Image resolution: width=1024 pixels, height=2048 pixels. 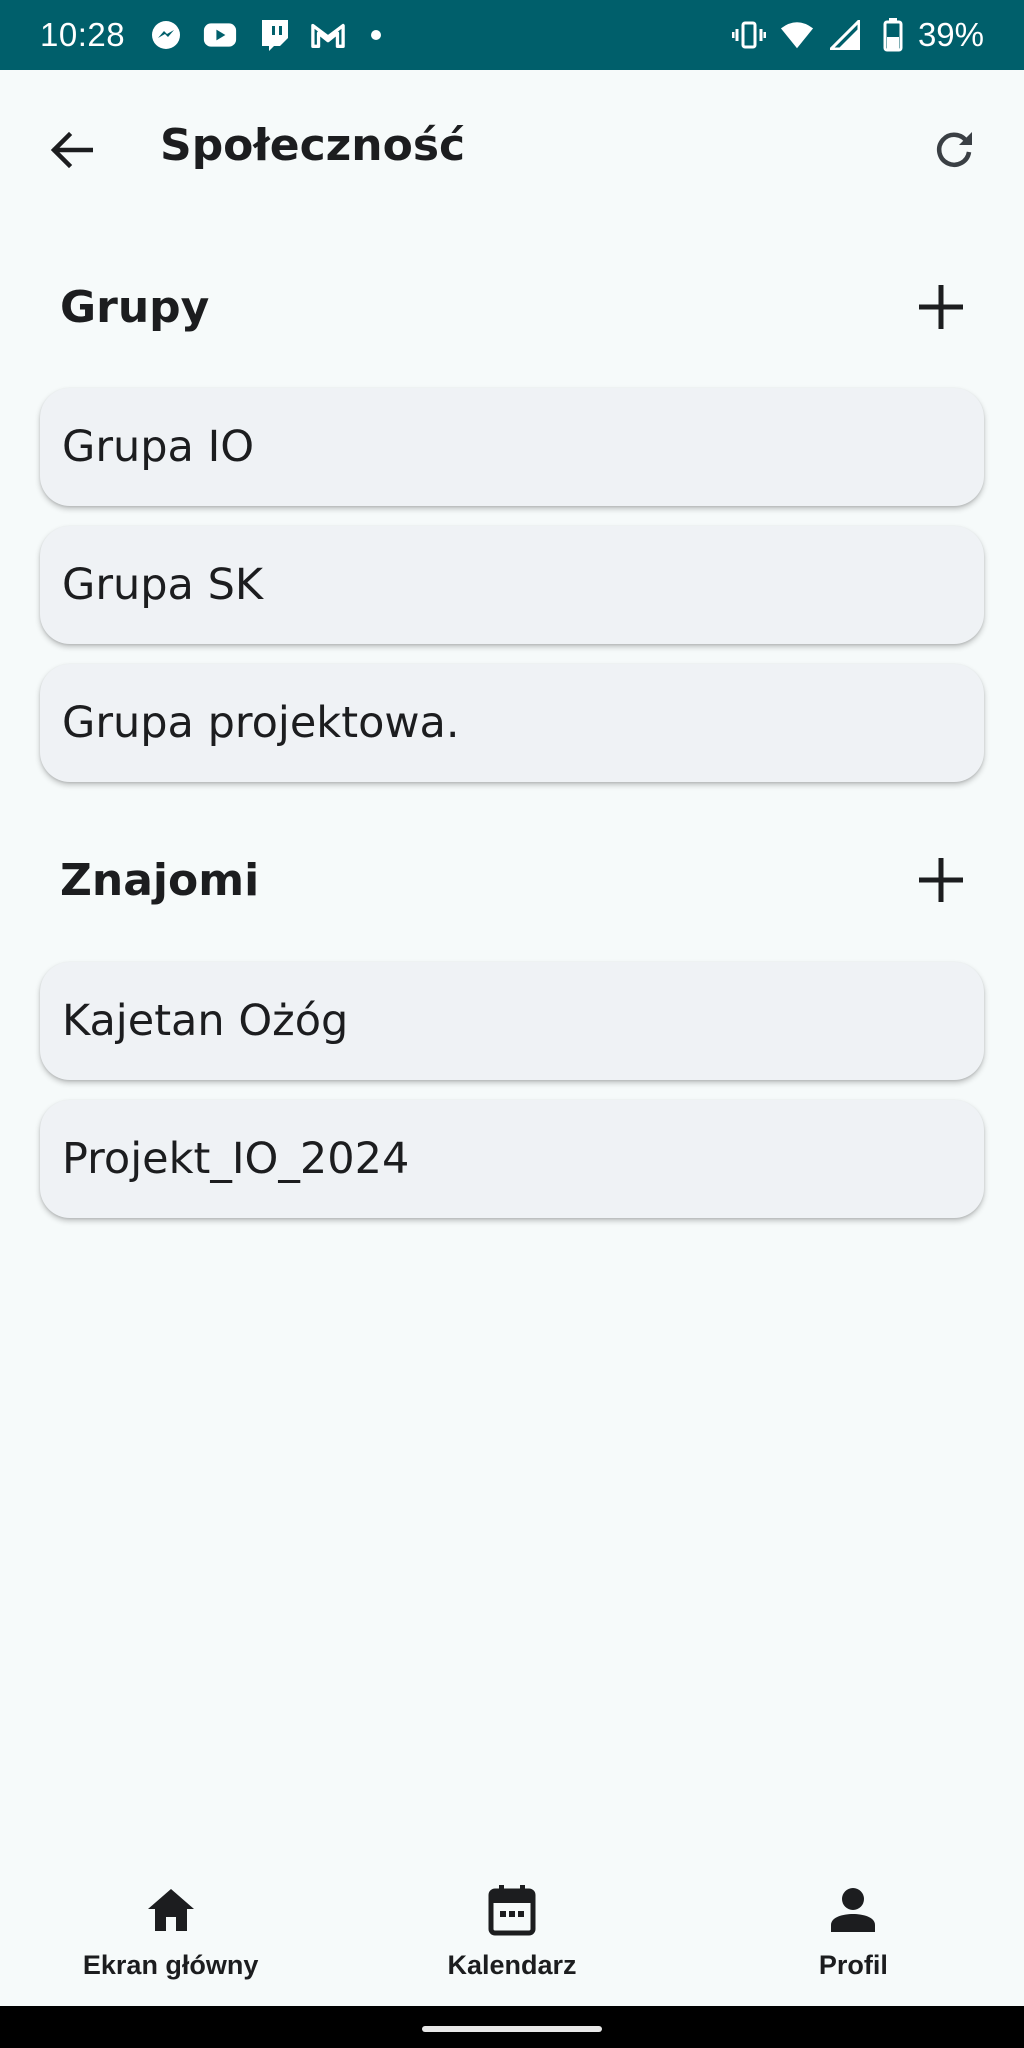 I want to click on system-navigation-bar, so click(x=512, y=2027).